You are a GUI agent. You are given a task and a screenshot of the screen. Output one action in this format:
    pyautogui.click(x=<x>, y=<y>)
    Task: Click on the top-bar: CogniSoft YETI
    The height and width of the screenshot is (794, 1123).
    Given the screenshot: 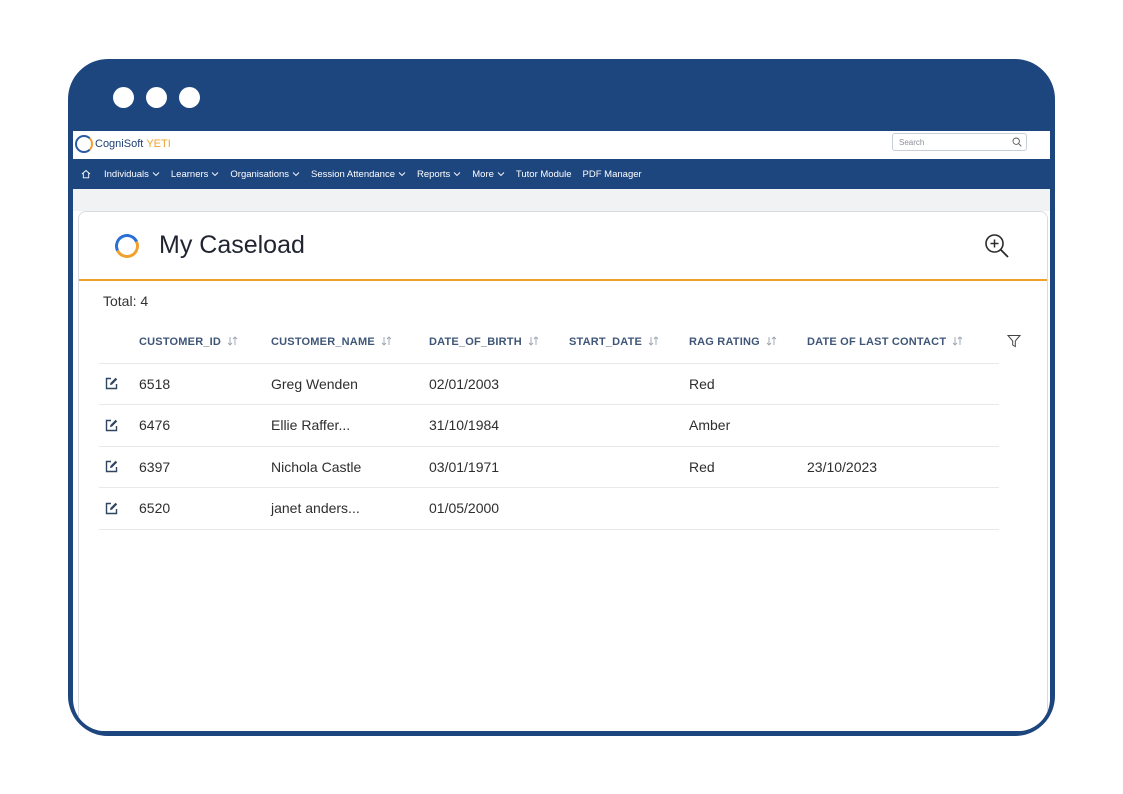 What is the action you would take?
    pyautogui.click(x=561, y=145)
    